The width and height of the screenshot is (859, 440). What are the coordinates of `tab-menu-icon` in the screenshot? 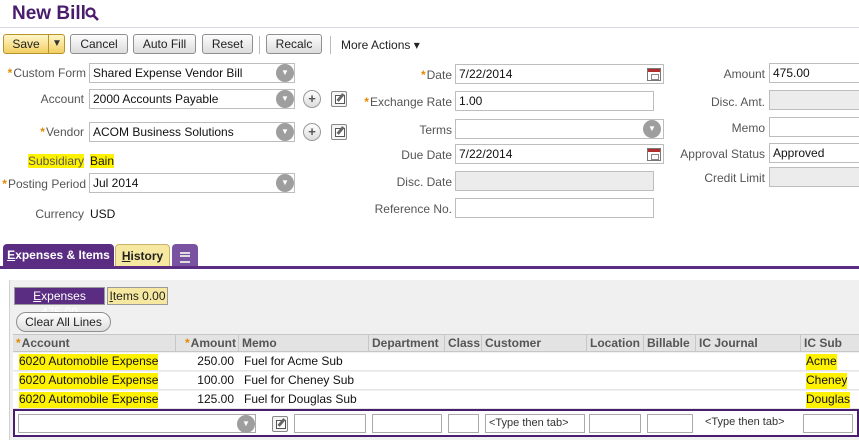 It's located at (185, 256).